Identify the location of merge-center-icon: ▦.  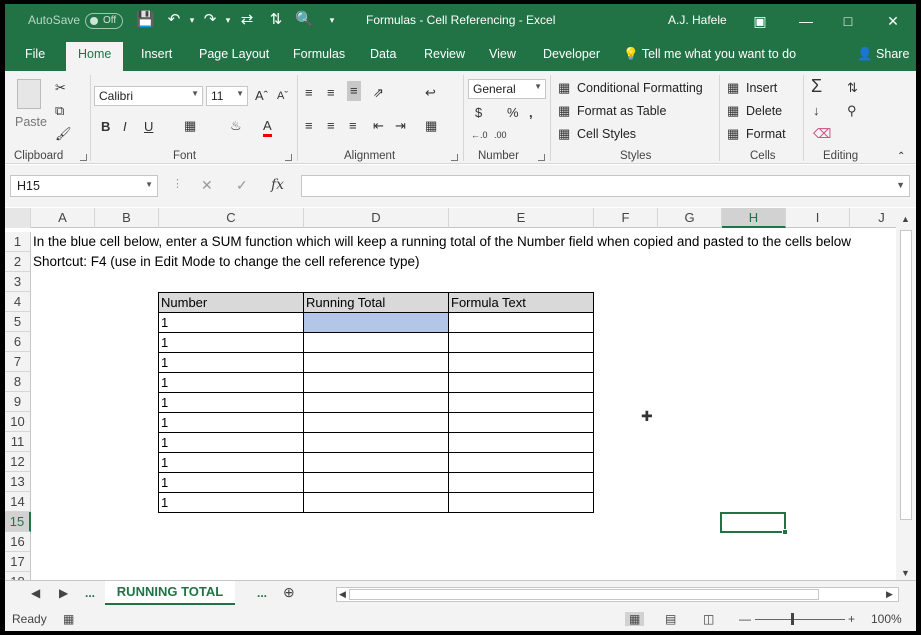
(431, 126).